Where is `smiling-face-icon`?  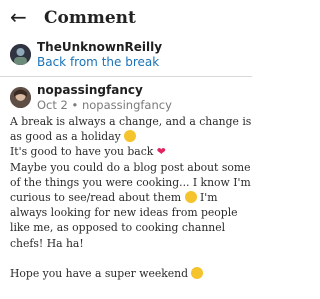
smiling-face-icon is located at coordinates (197, 272).